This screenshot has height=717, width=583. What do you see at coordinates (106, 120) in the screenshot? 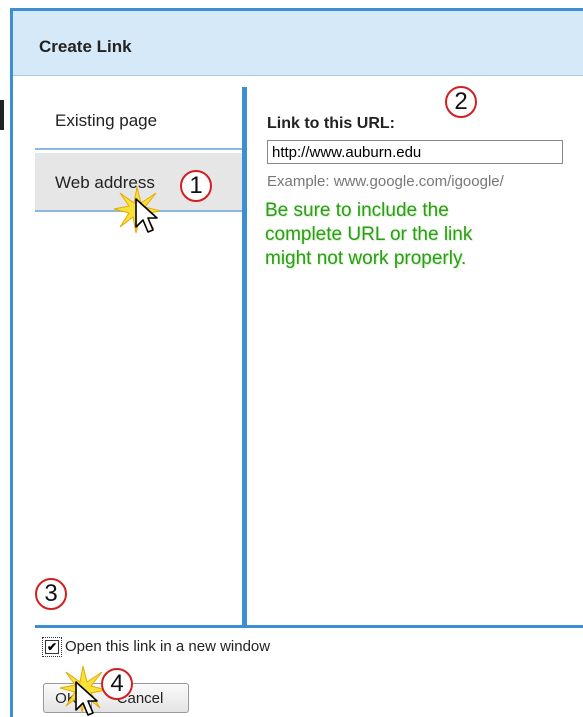
I see `sidebar-item-label: Existing page` at bounding box center [106, 120].